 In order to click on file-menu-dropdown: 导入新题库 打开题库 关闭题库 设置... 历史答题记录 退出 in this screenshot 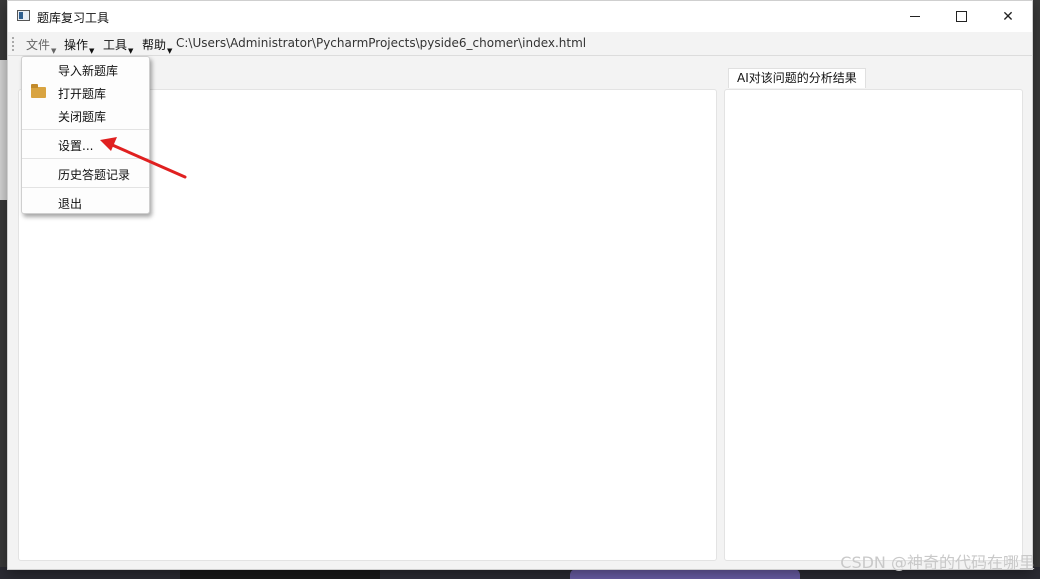, I will do `click(85, 135)`.